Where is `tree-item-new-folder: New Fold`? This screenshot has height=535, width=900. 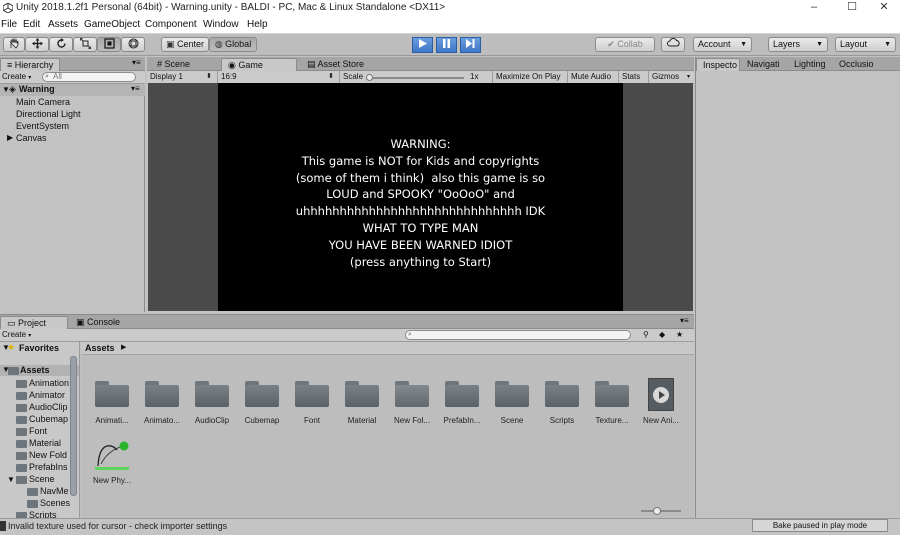
tree-item-new-folder: New Fold is located at coordinates (48, 455).